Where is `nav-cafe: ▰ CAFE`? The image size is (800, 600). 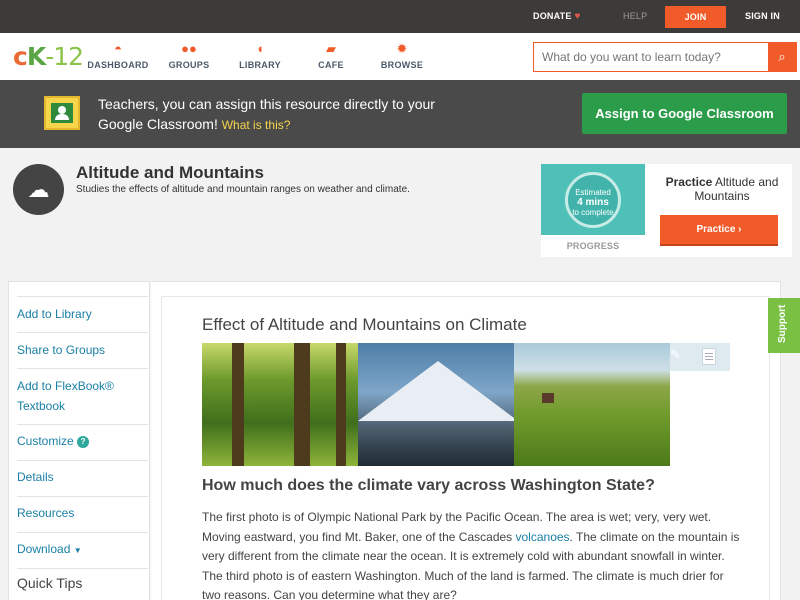 nav-cafe: ▰ CAFE is located at coordinates (331, 55).